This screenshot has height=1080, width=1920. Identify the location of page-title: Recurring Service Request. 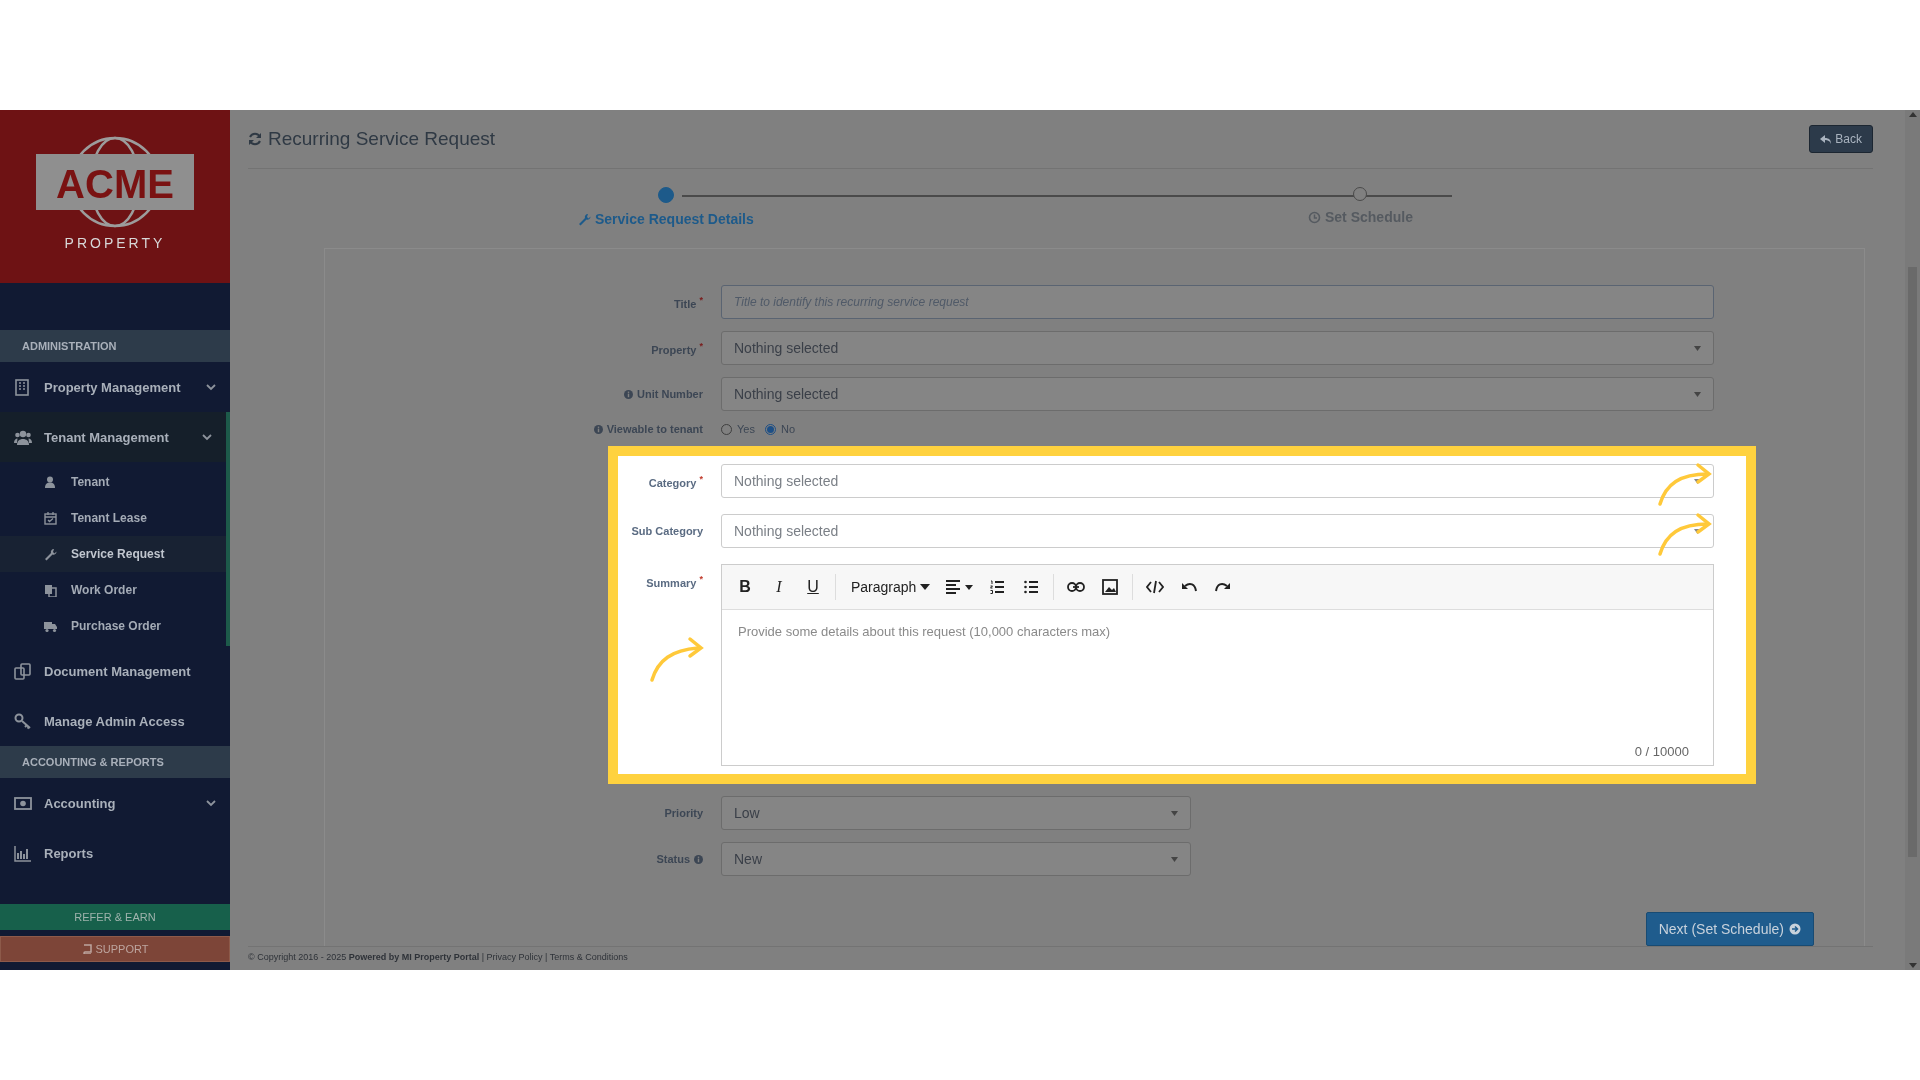
(382, 139).